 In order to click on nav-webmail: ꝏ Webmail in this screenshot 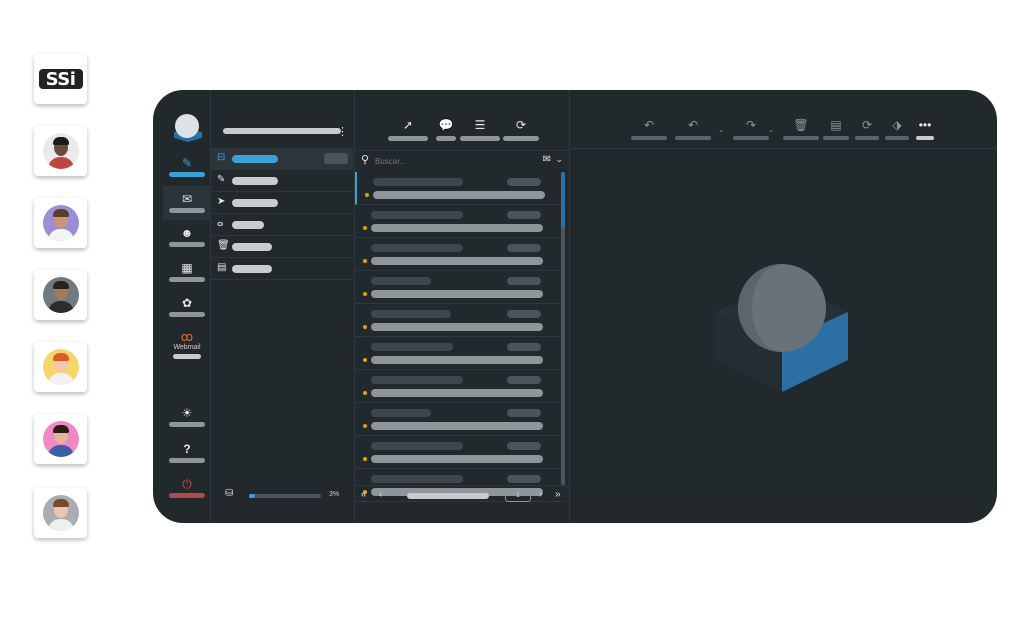, I will do `click(187, 346)`.